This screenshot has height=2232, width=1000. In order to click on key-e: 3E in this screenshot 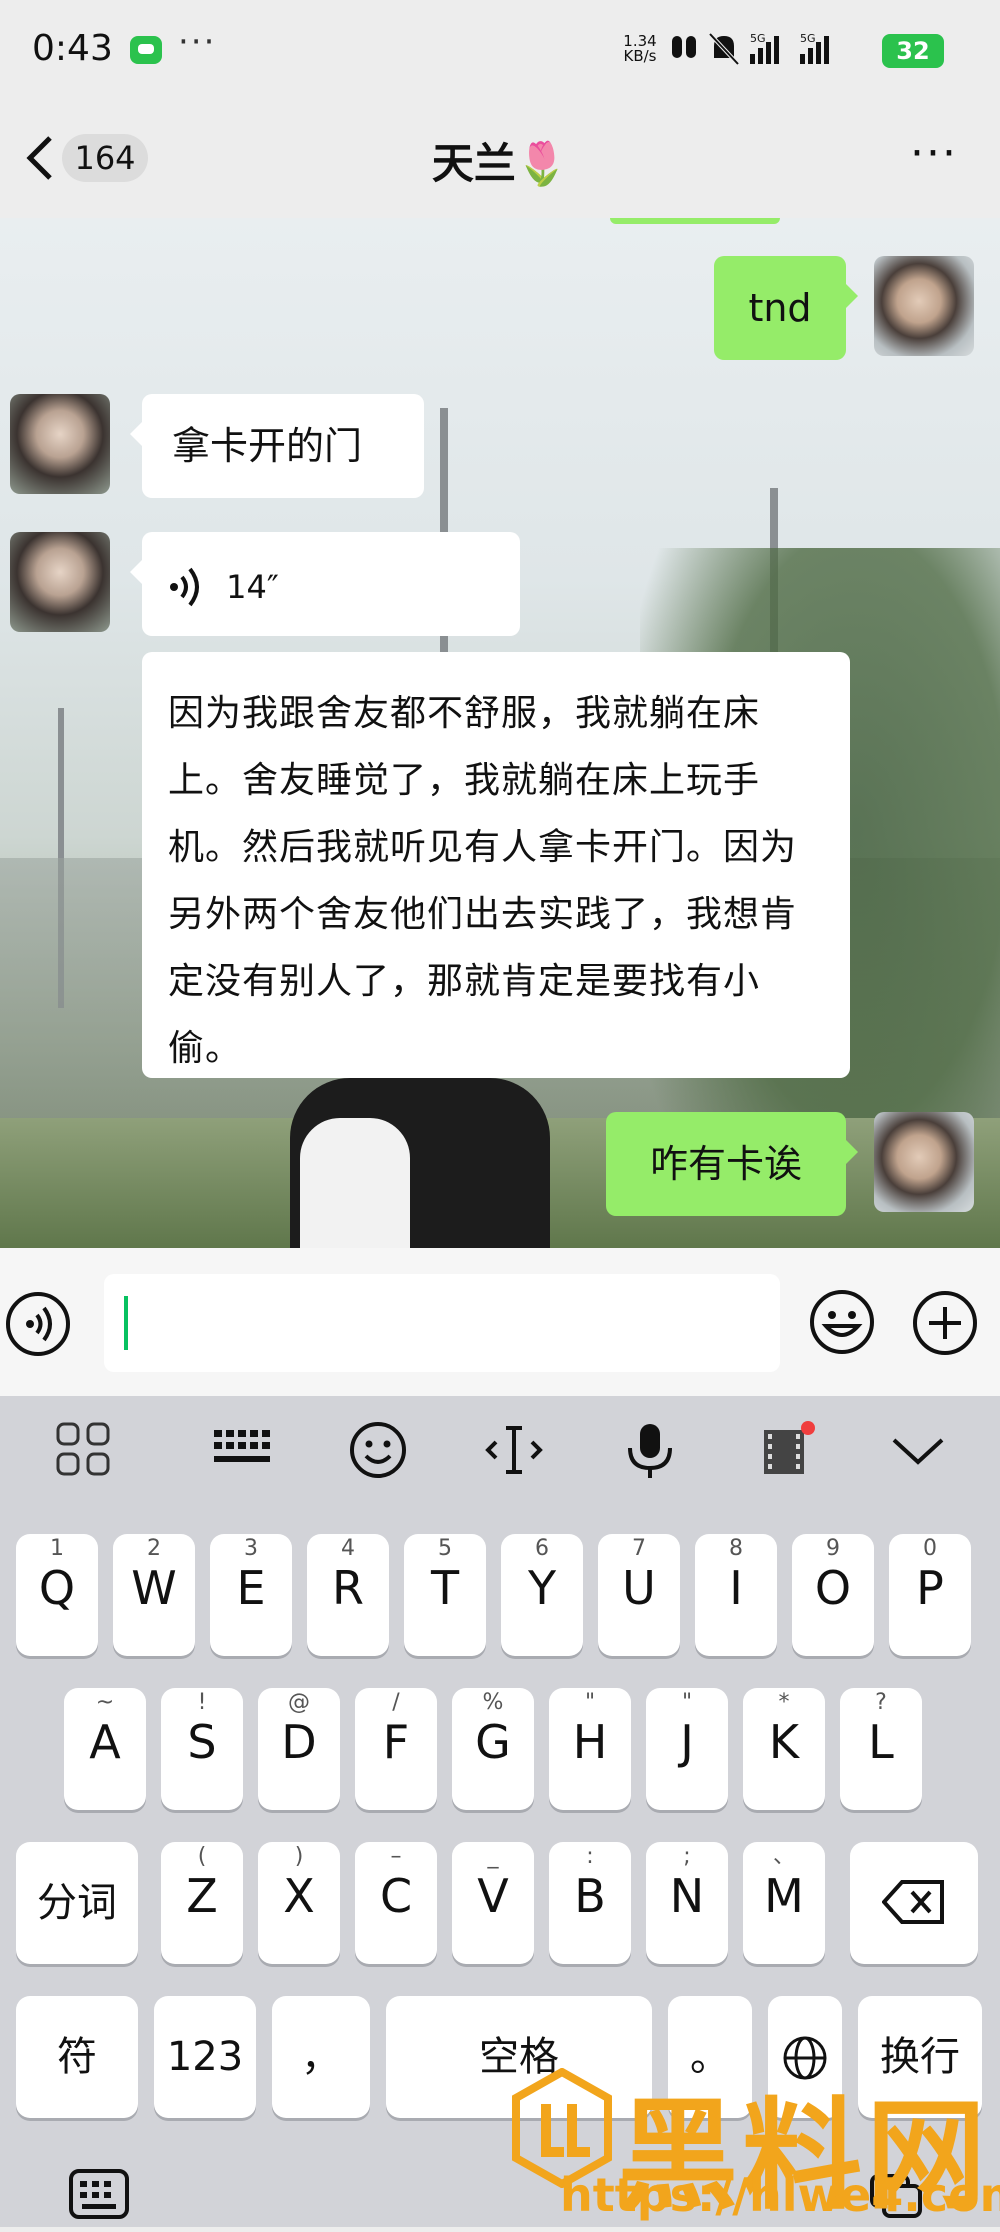, I will do `click(251, 1595)`.